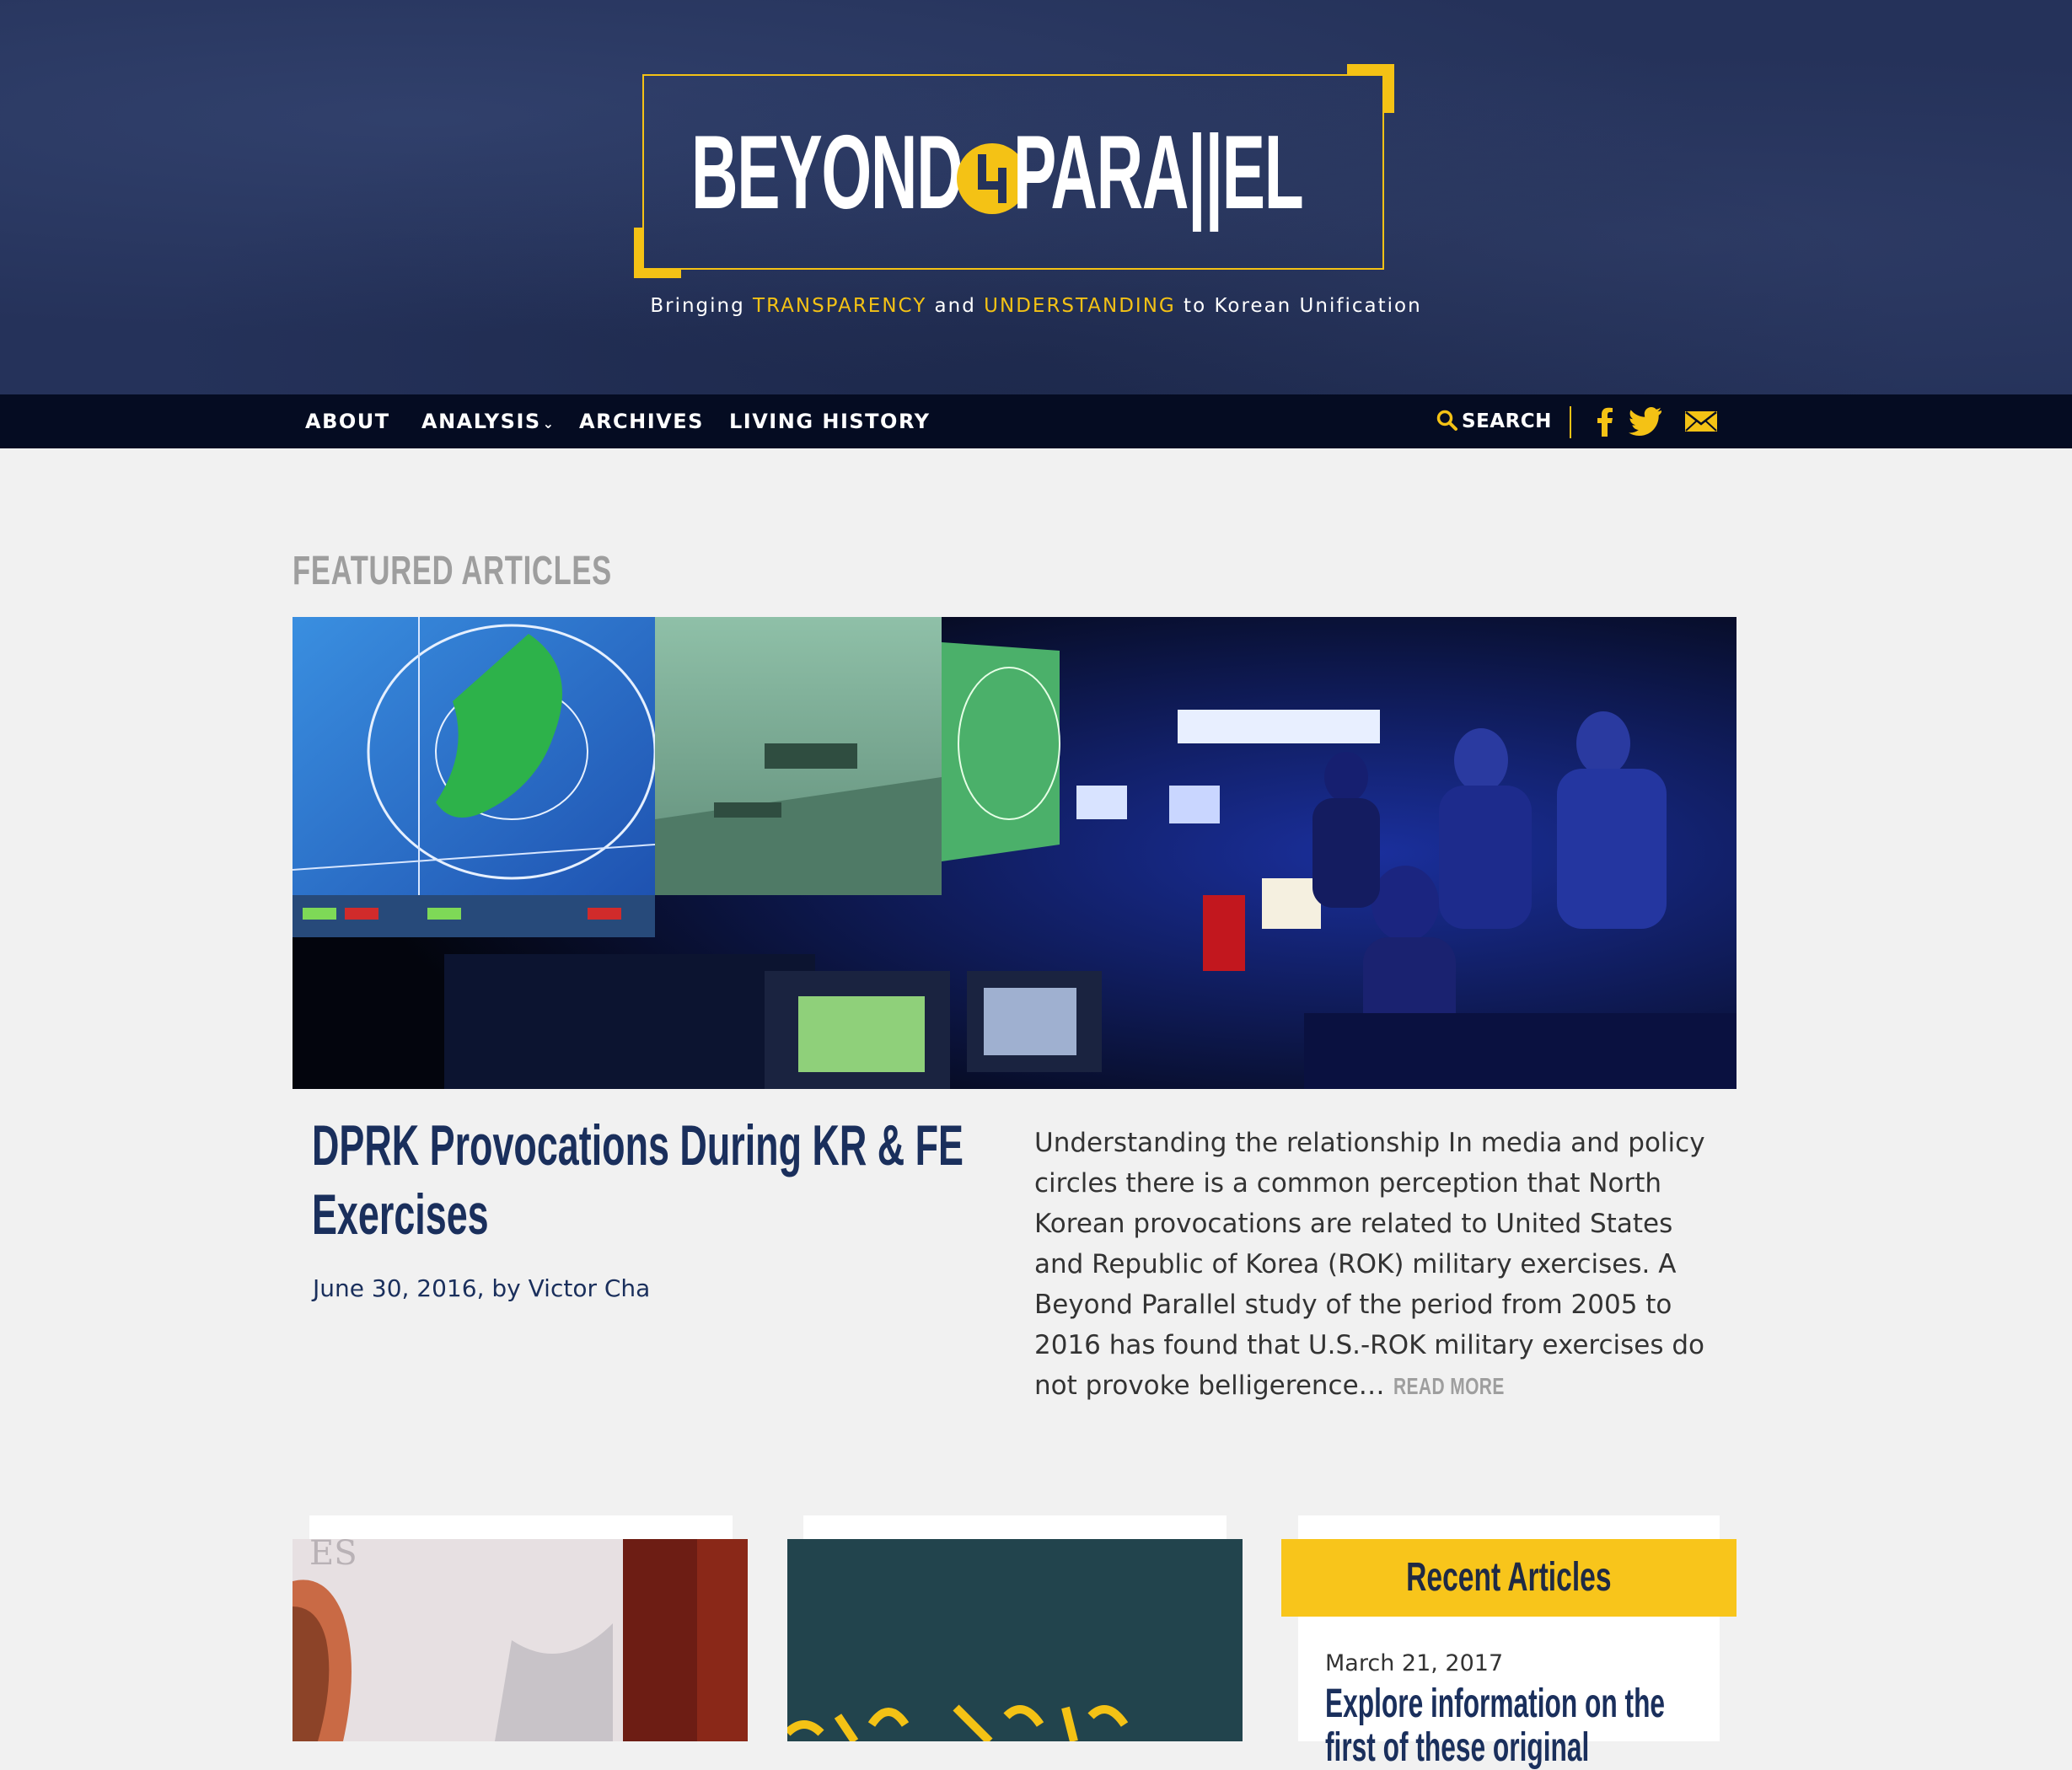 The image size is (2072, 1770). I want to click on article-card-image, so click(1015, 1640).